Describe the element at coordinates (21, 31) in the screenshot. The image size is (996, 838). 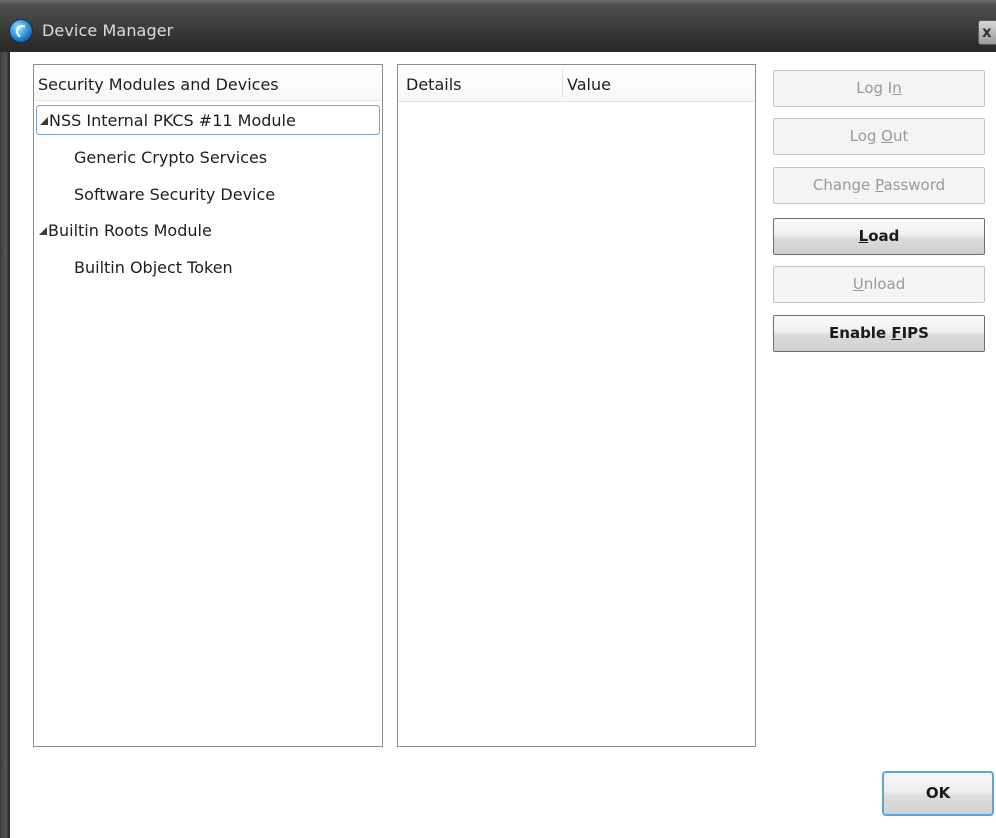
I see `app-icon` at that location.